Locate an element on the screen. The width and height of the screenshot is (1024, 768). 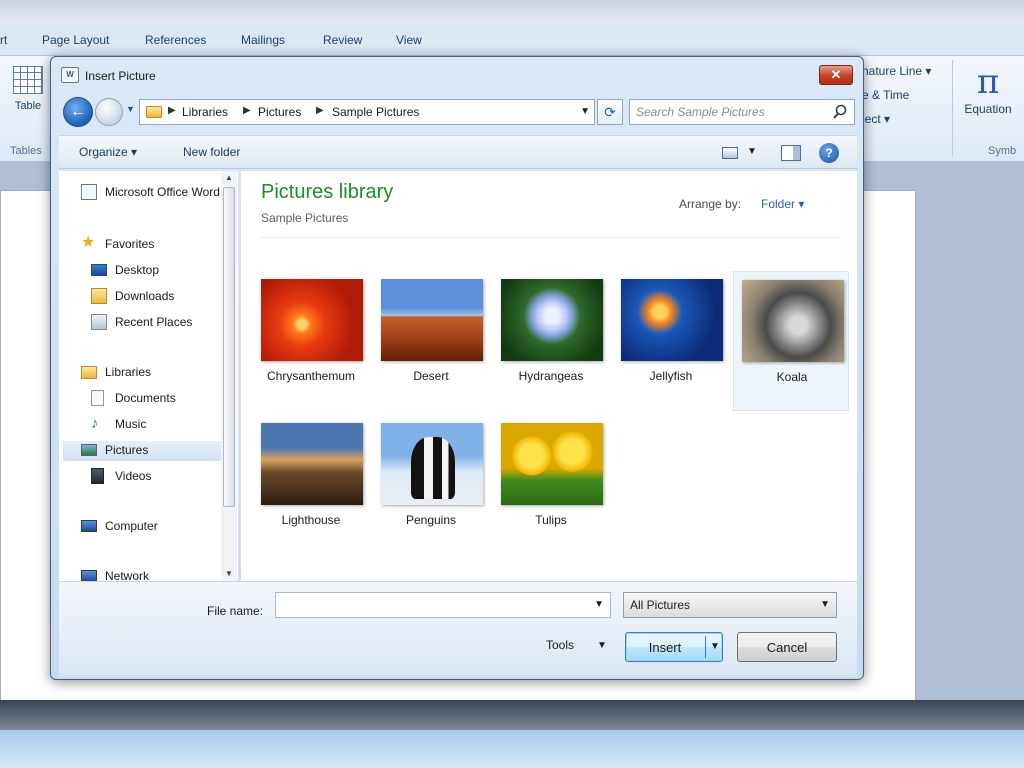
nav-item-label: Network is located at coordinates (127, 575).